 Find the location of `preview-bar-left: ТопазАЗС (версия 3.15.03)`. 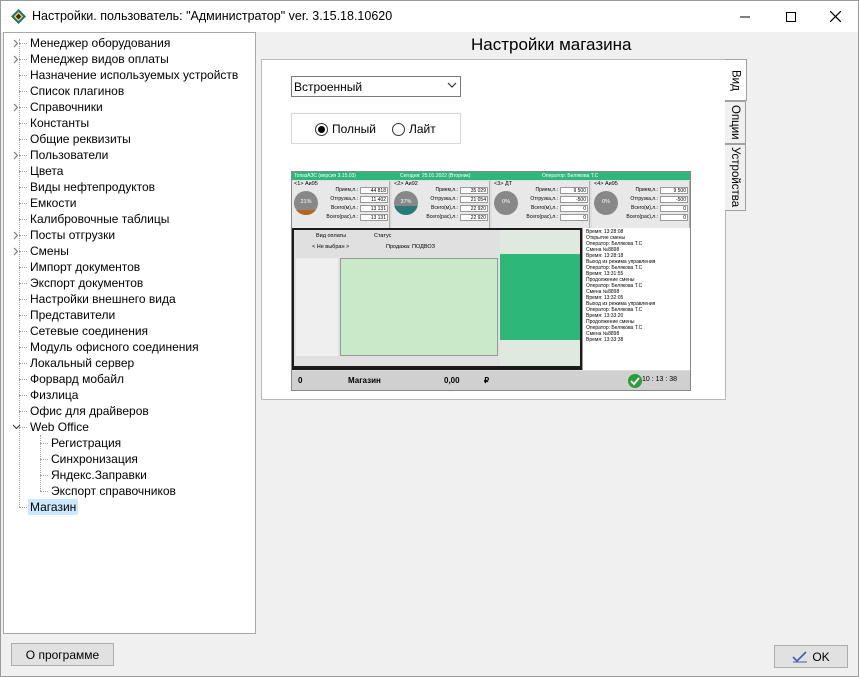

preview-bar-left: ТопазАЗС (версия 3.15.03) is located at coordinates (325, 176).